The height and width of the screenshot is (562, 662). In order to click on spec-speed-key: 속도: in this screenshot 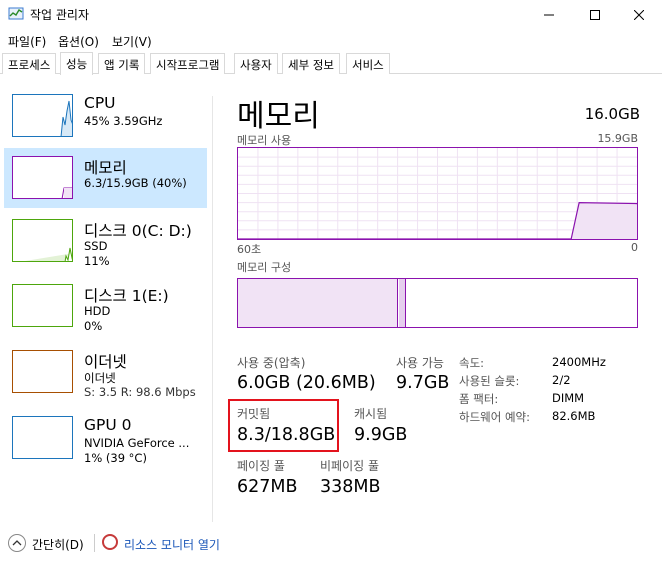, I will do `click(472, 363)`.